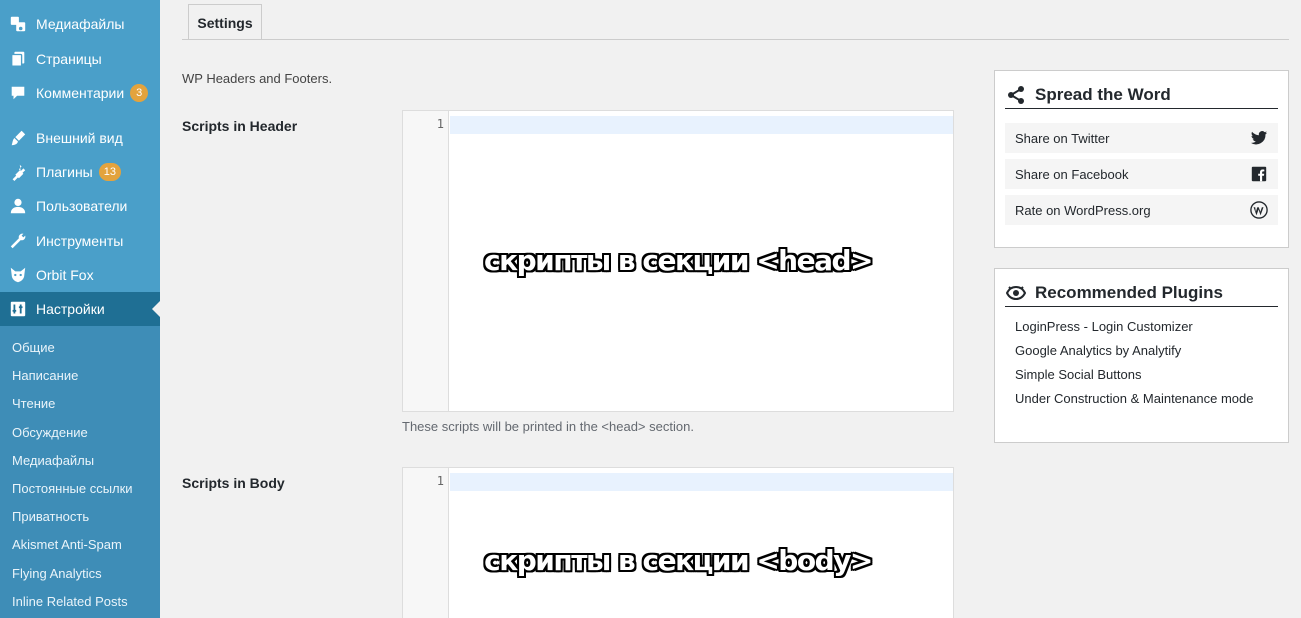  Describe the element at coordinates (69, 59) in the screenshot. I see `menu-item-label: Страницы` at that location.